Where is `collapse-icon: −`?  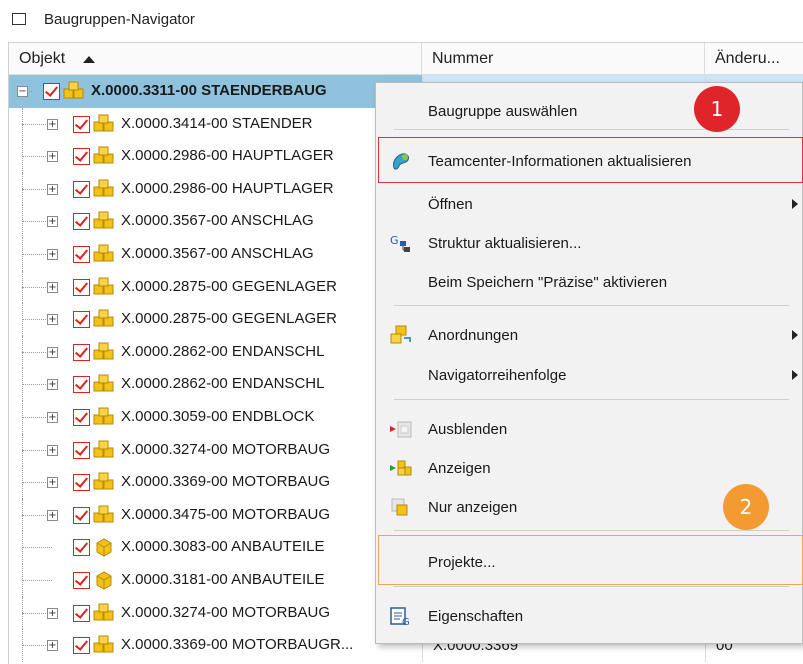 collapse-icon: − is located at coordinates (22, 91).